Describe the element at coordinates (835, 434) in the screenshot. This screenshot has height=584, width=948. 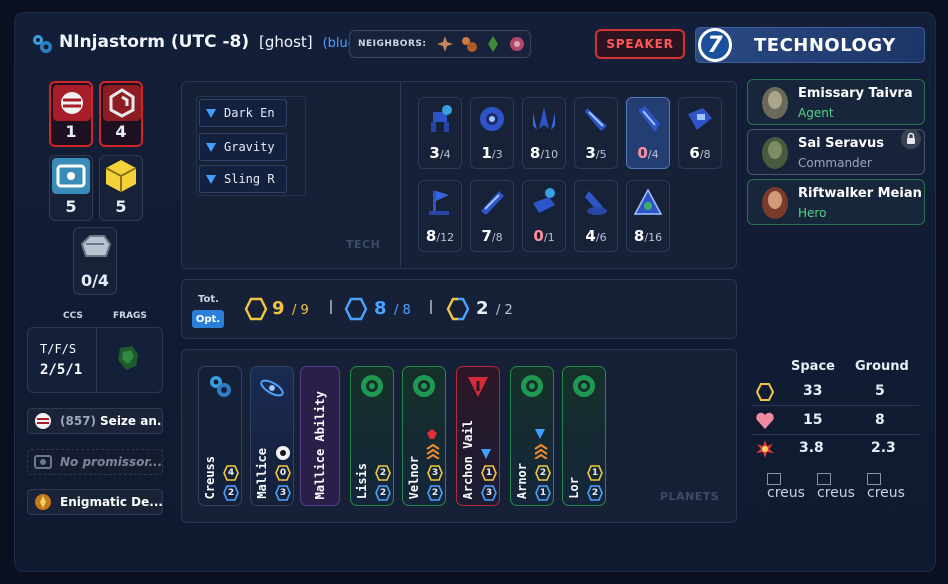
I see `stat-divider` at that location.